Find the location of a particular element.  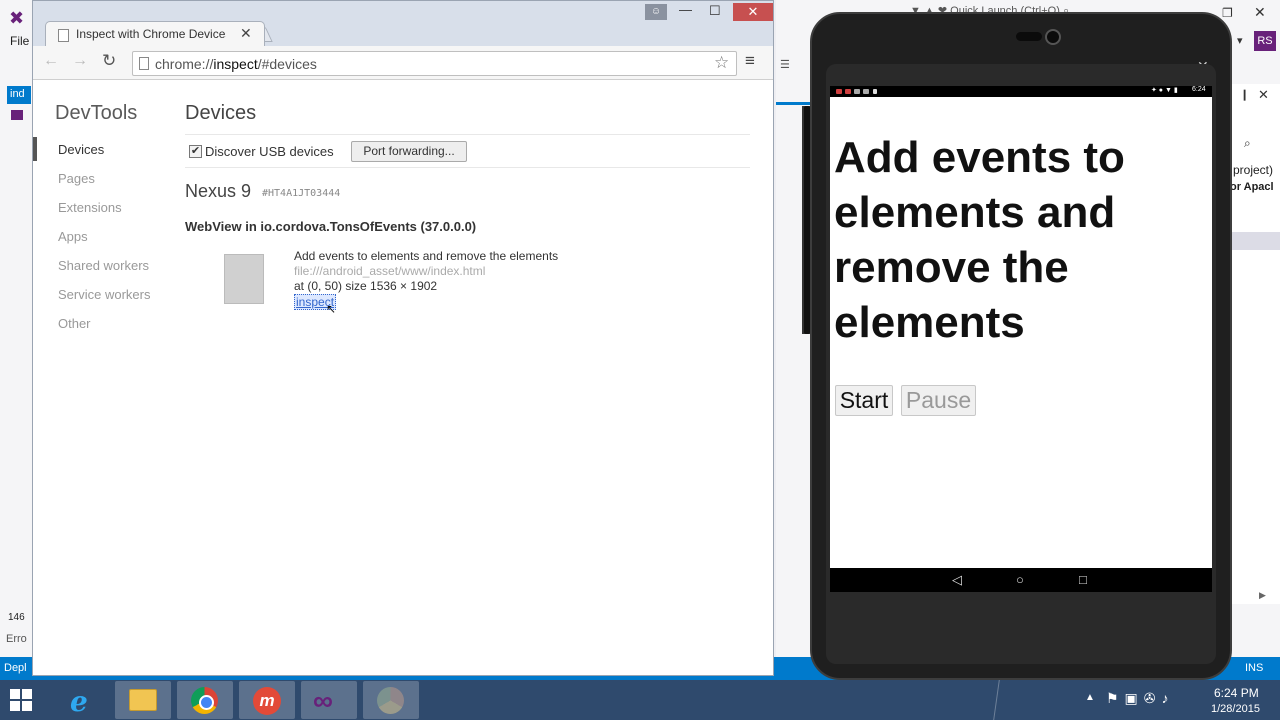

nav-other: Other is located at coordinates (74, 323).